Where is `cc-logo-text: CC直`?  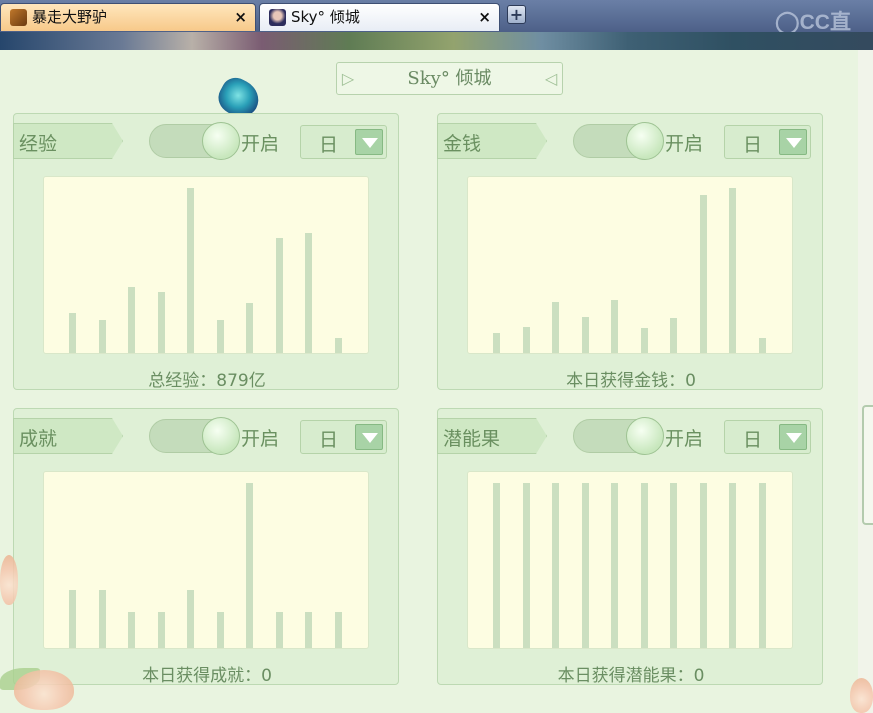 cc-logo-text: CC直 is located at coordinates (825, 22).